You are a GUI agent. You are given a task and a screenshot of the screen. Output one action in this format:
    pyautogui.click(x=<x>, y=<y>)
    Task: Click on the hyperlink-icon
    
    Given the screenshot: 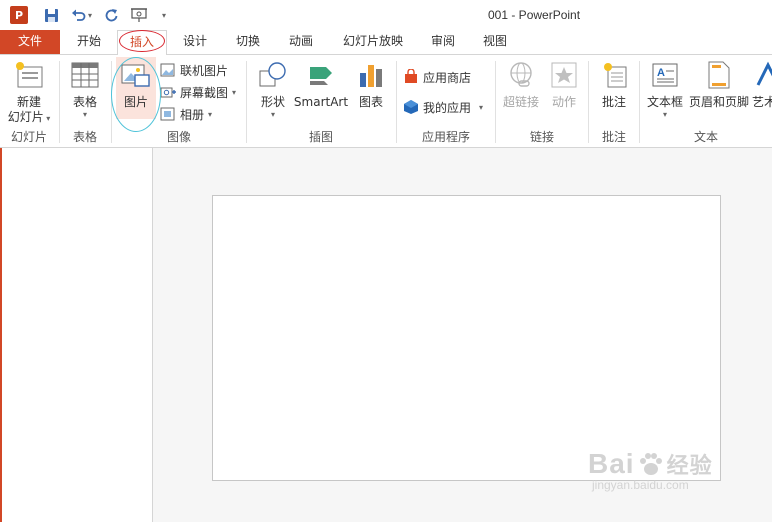 What is the action you would take?
    pyautogui.click(x=521, y=75)
    